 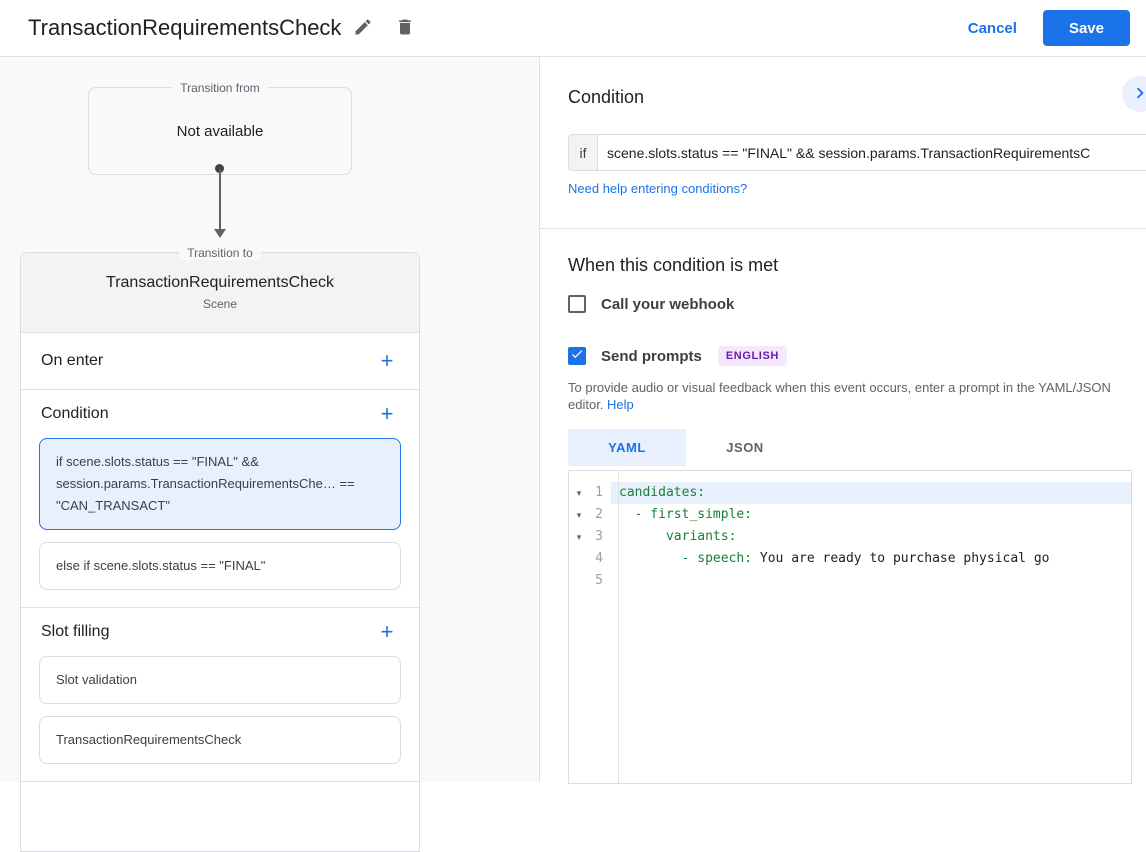 What do you see at coordinates (220, 200) in the screenshot?
I see `connector-line` at bounding box center [220, 200].